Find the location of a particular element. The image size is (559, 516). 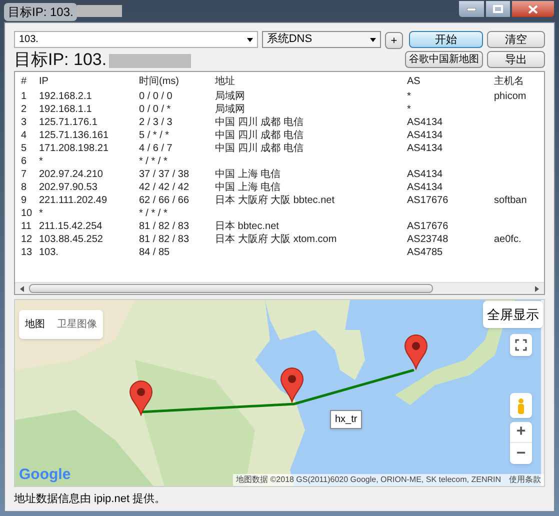

minimize-icon is located at coordinates (471, 9).